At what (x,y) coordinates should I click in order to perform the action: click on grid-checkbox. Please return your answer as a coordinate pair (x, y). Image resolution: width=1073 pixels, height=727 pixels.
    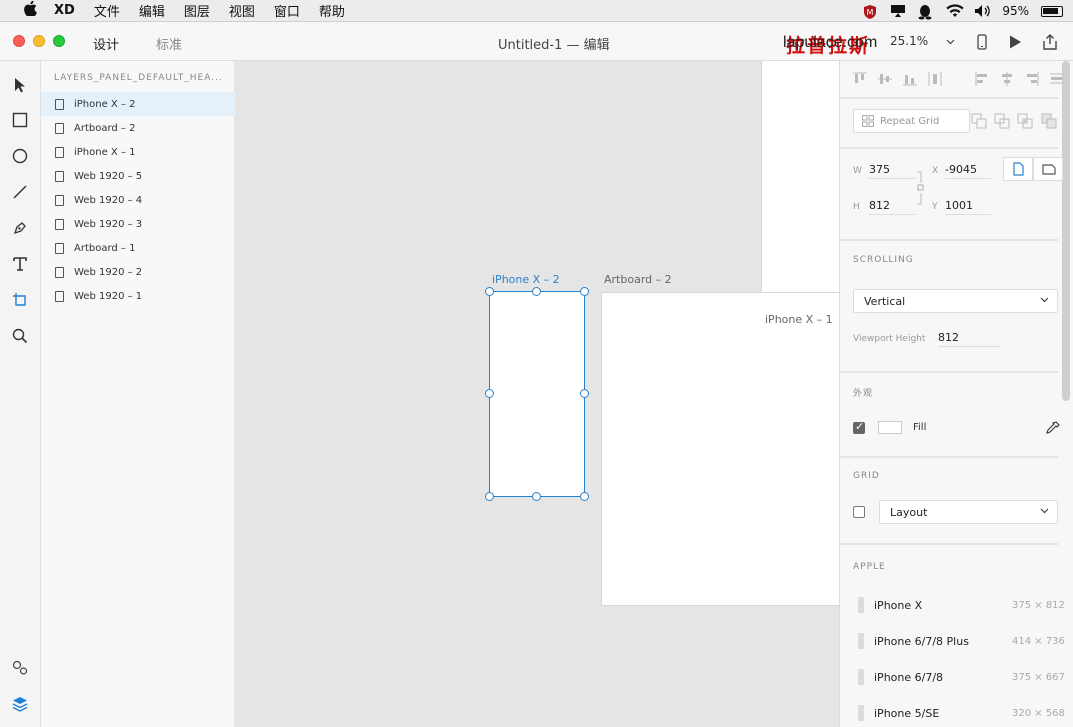
    Looking at the image, I should click on (859, 512).